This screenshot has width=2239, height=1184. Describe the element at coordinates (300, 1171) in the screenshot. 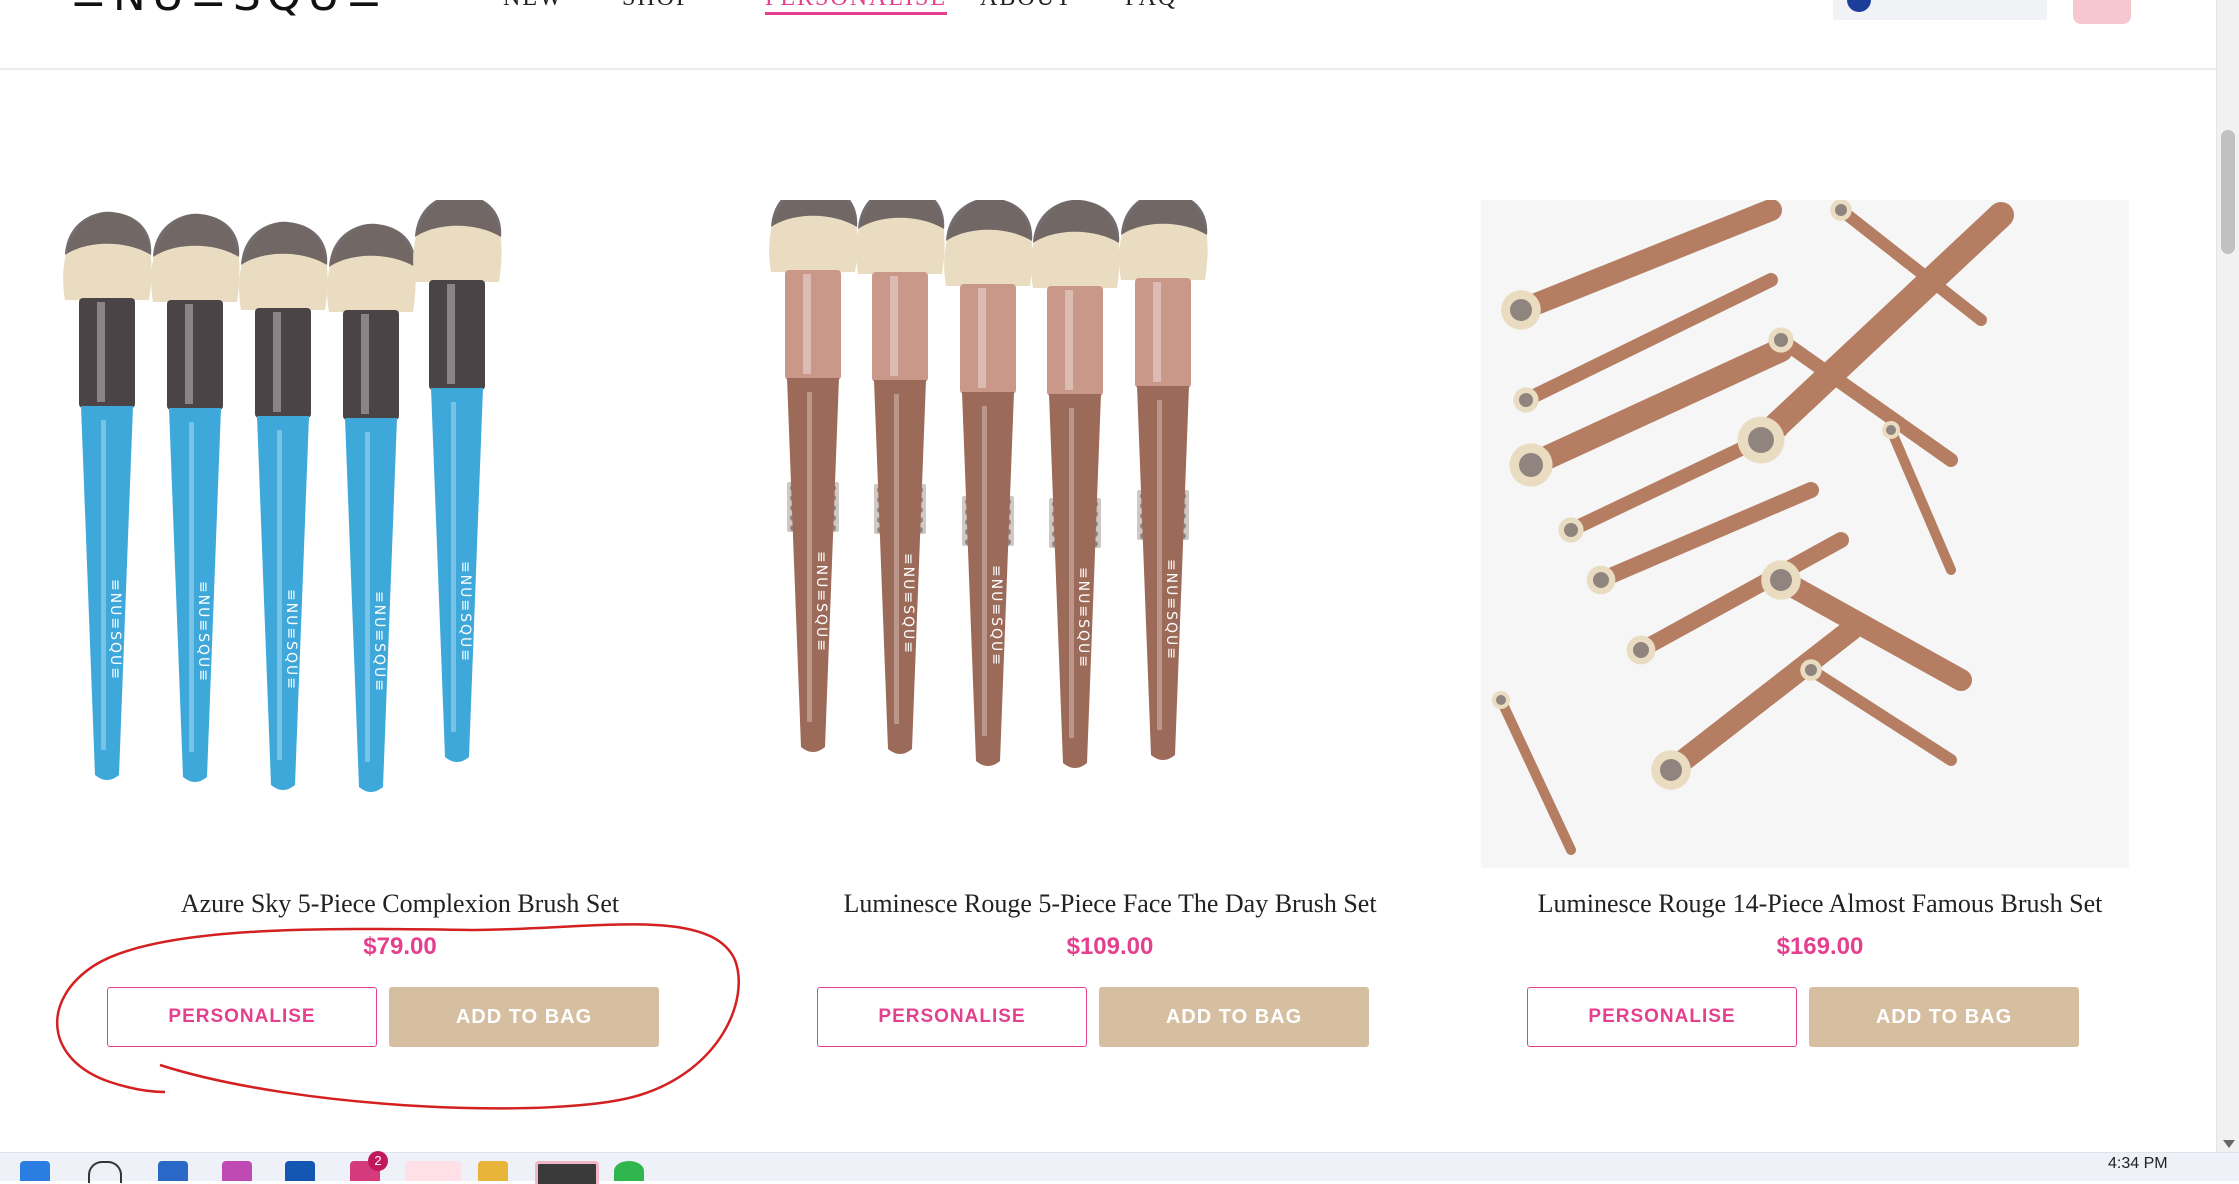

I see `edge-icon` at that location.